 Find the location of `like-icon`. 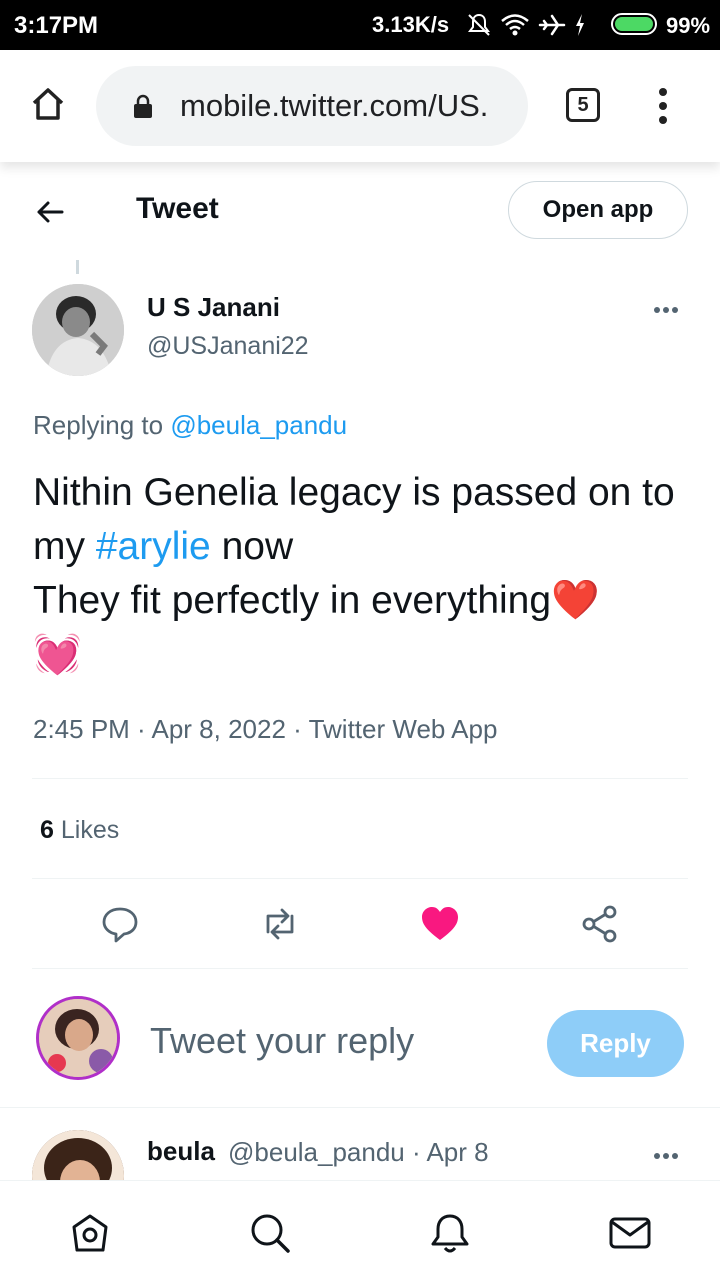

like-icon is located at coordinates (440, 924).